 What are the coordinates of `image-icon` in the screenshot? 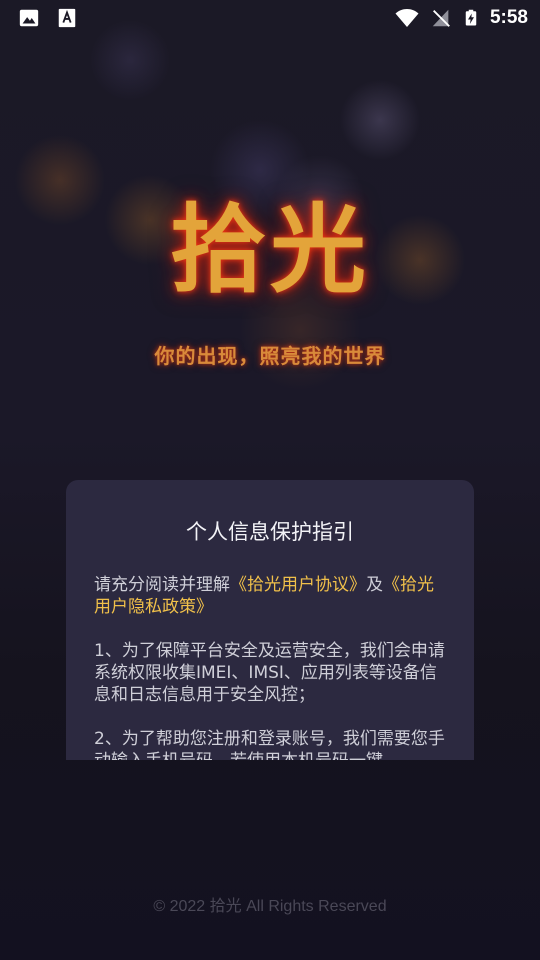 It's located at (29, 18).